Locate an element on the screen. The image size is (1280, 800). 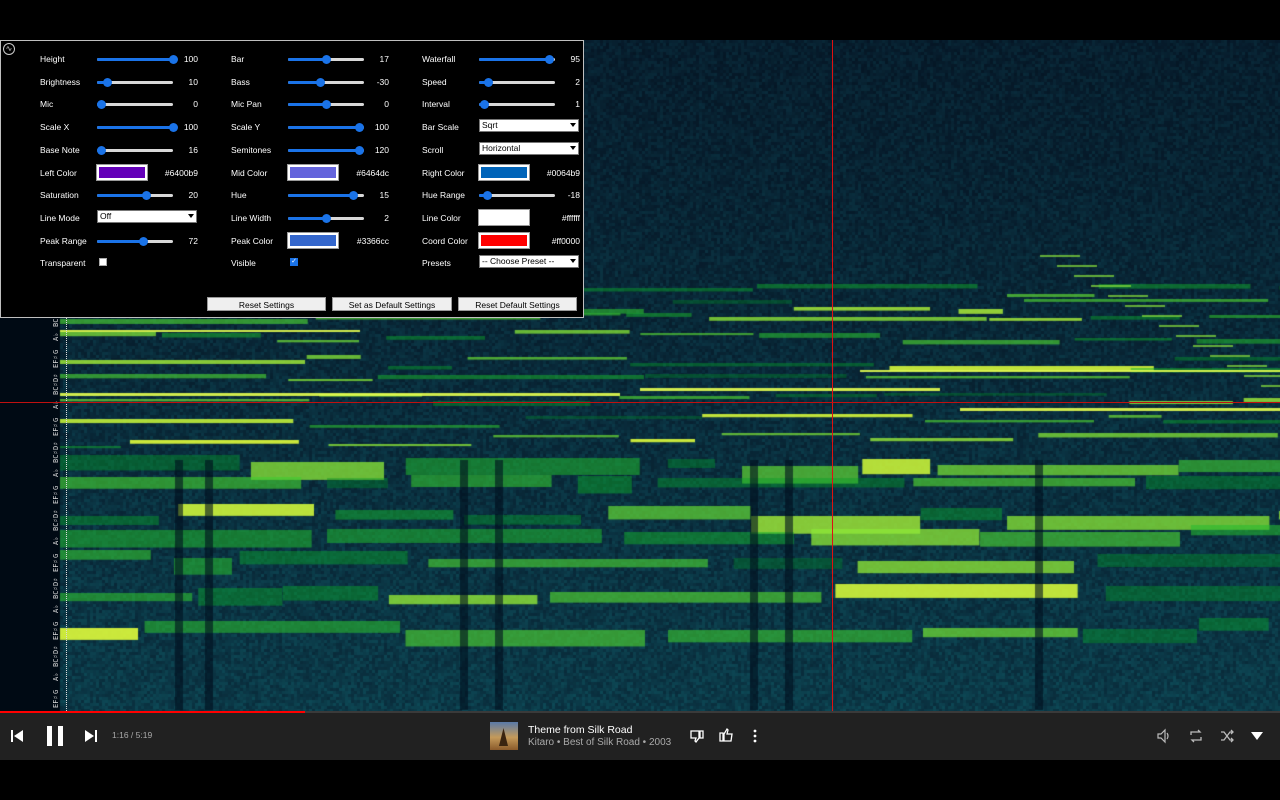
visualizer-icon: ∿ is located at coordinates (9, 49).